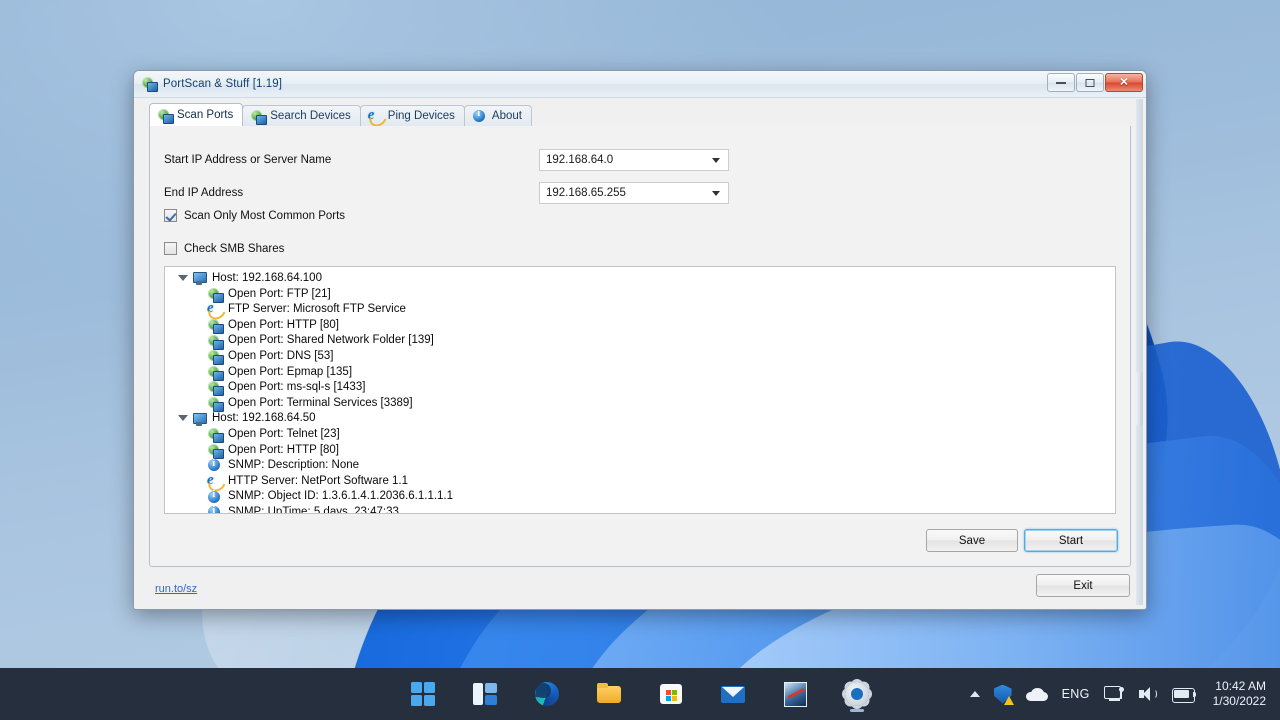  Describe the element at coordinates (642, 279) in the screenshot. I see `tree-host-node: Host: 192.168.64.100` at that location.